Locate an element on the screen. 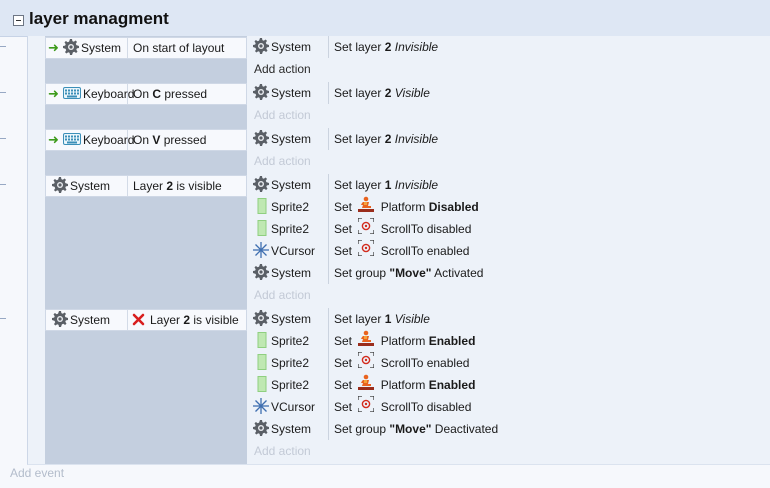 The image size is (770, 488). action-text: Set layer 1 Visible is located at coordinates (382, 319).